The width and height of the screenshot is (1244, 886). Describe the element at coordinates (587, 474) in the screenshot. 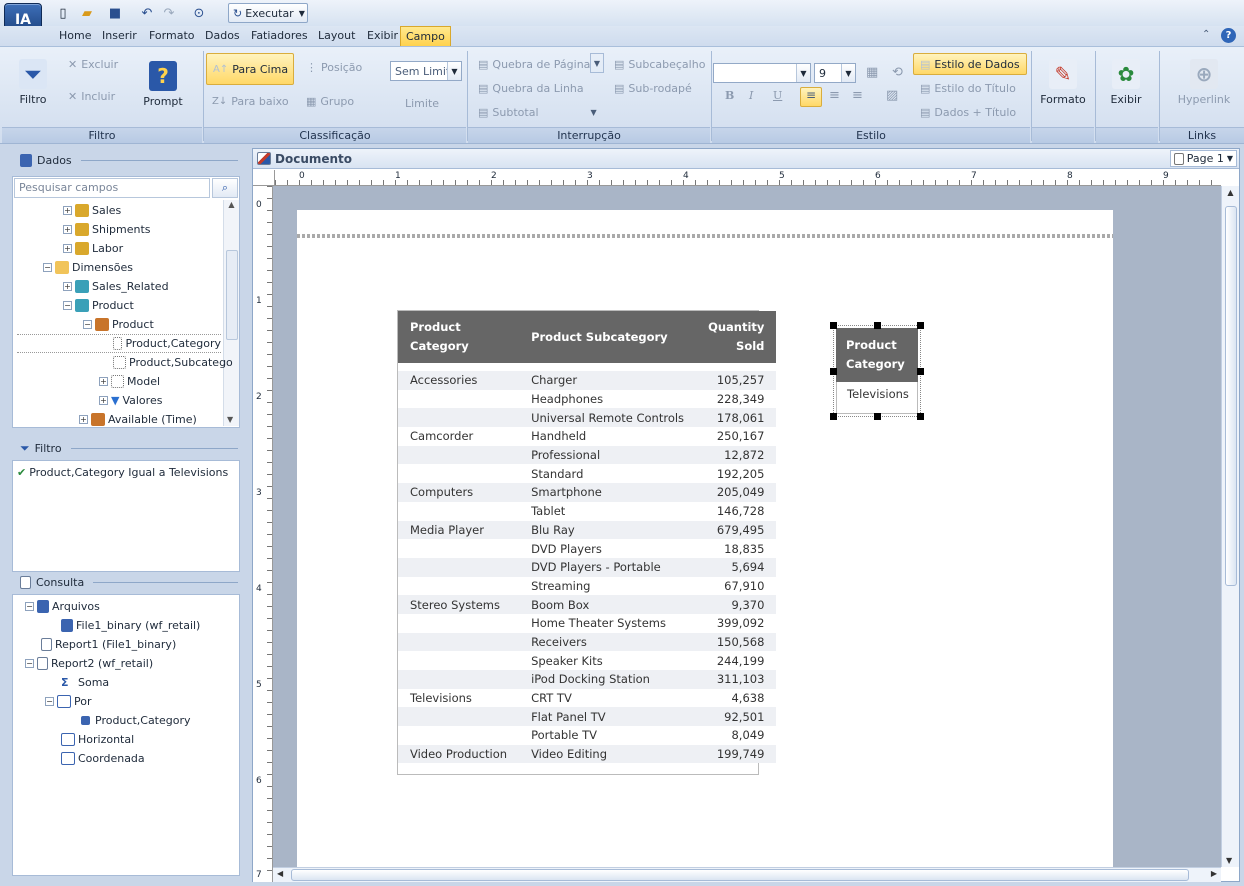

I see `table-row: Standard 192,205` at that location.